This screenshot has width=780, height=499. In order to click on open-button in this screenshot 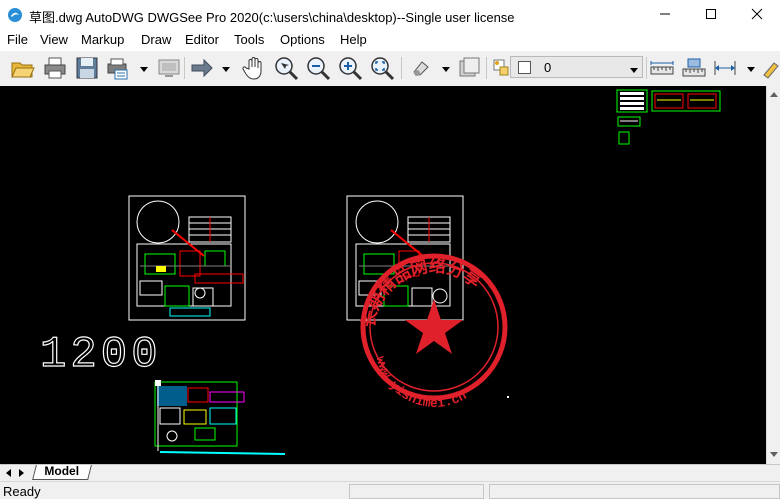, I will do `click(23, 68)`.